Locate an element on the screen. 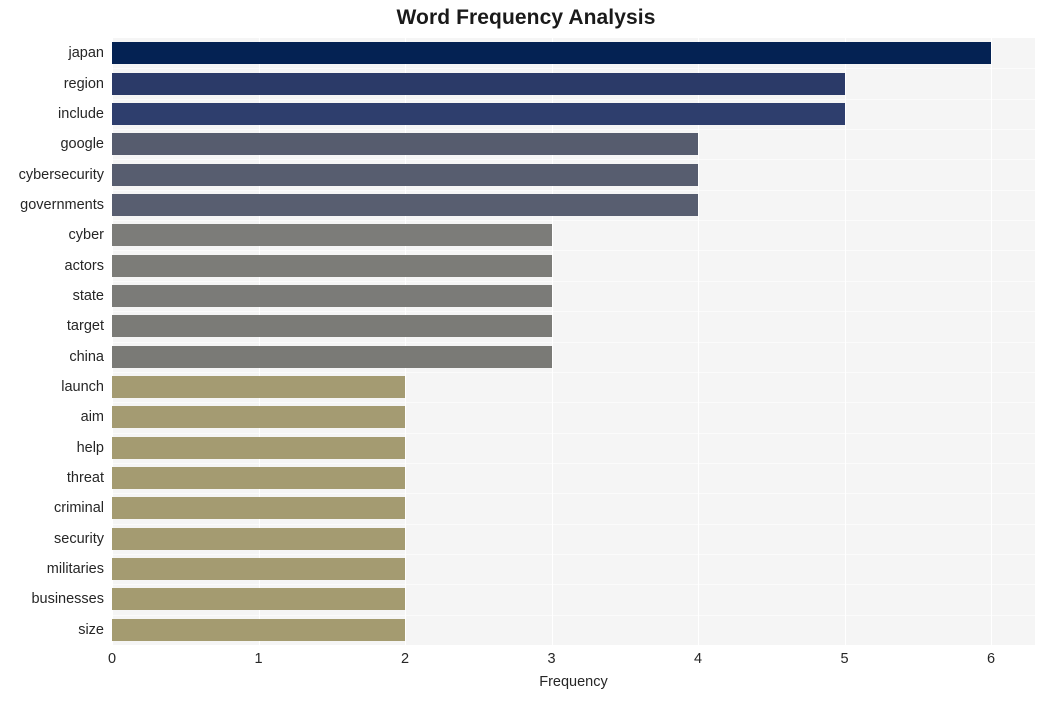 This screenshot has height=701, width=1052. x-tick-label: 2 is located at coordinates (405, 659).